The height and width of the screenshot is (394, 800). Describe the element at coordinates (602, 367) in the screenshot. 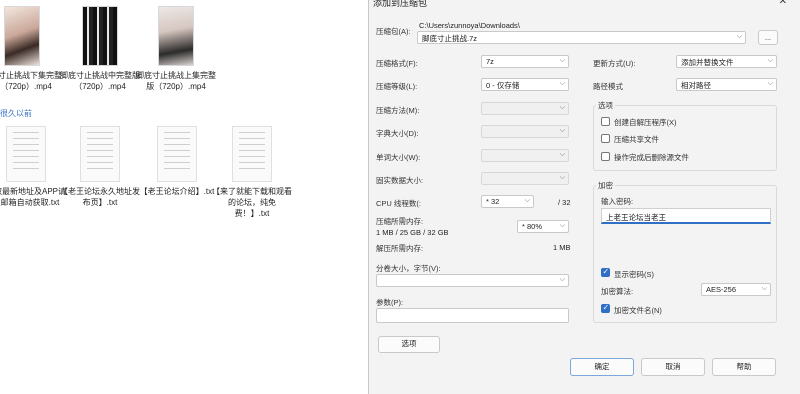

I see `ok-button: 确定` at that location.